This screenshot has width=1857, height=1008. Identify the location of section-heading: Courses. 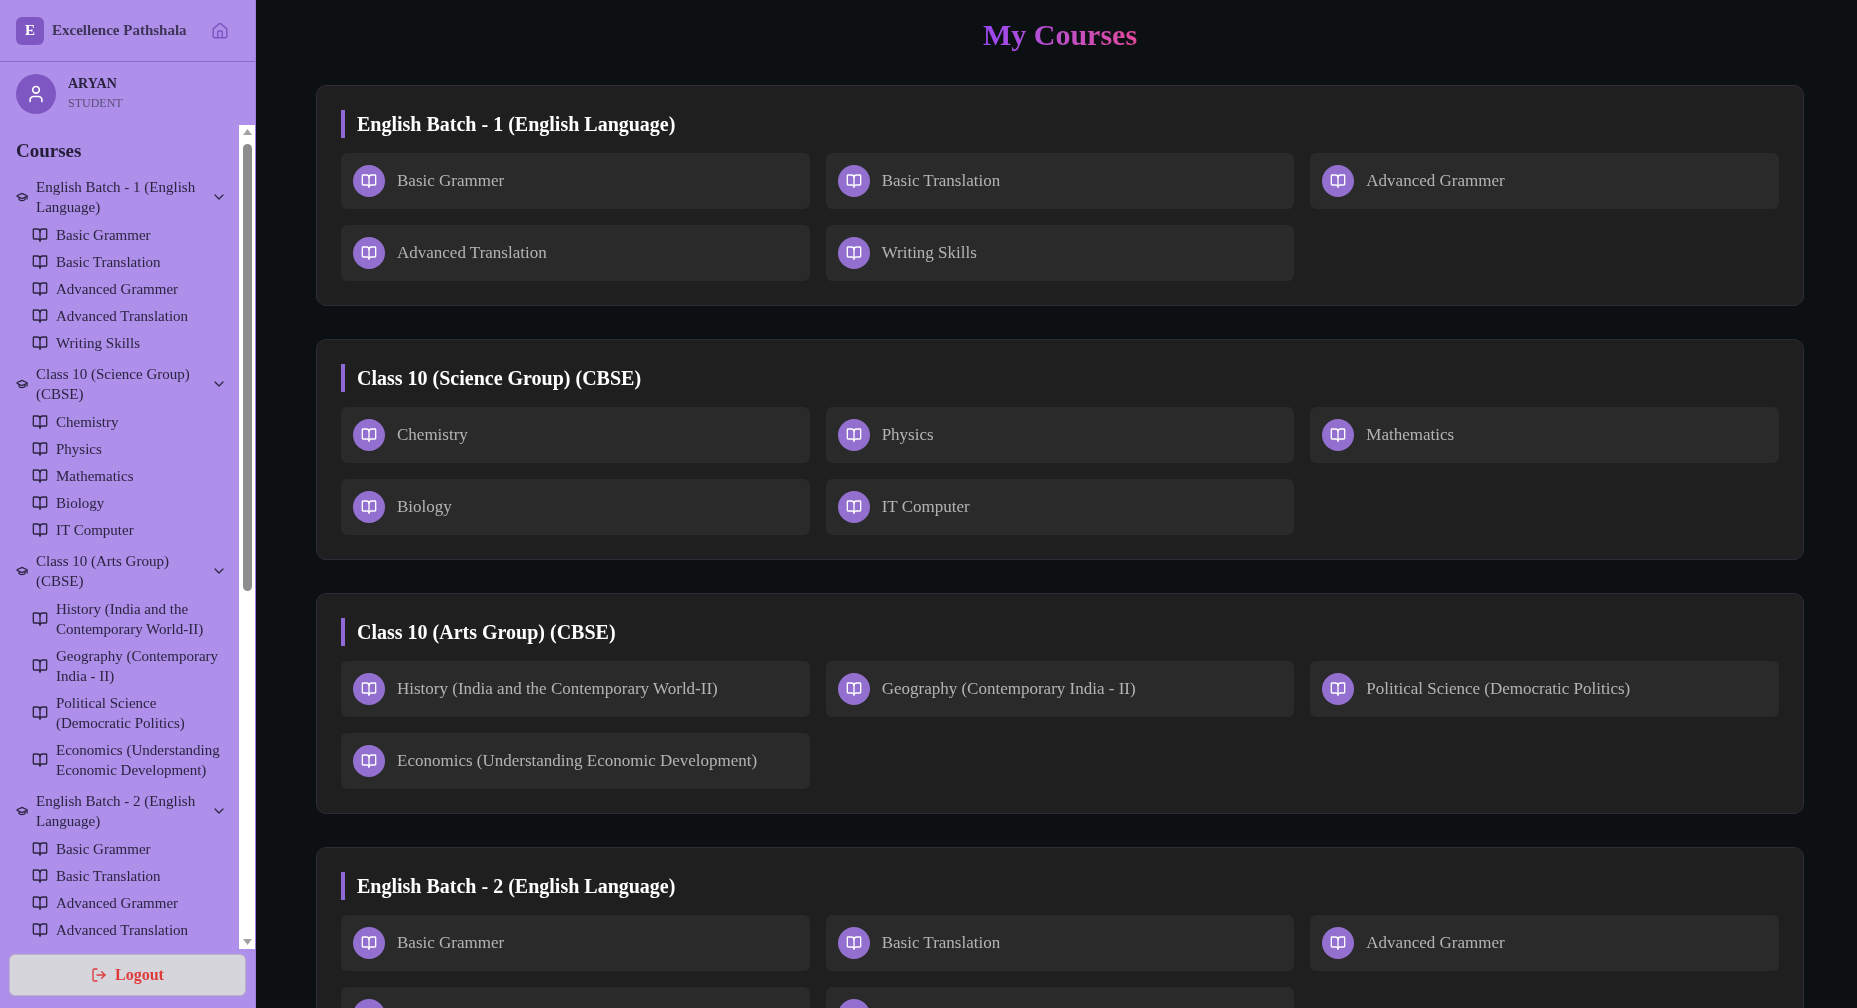
(49, 151).